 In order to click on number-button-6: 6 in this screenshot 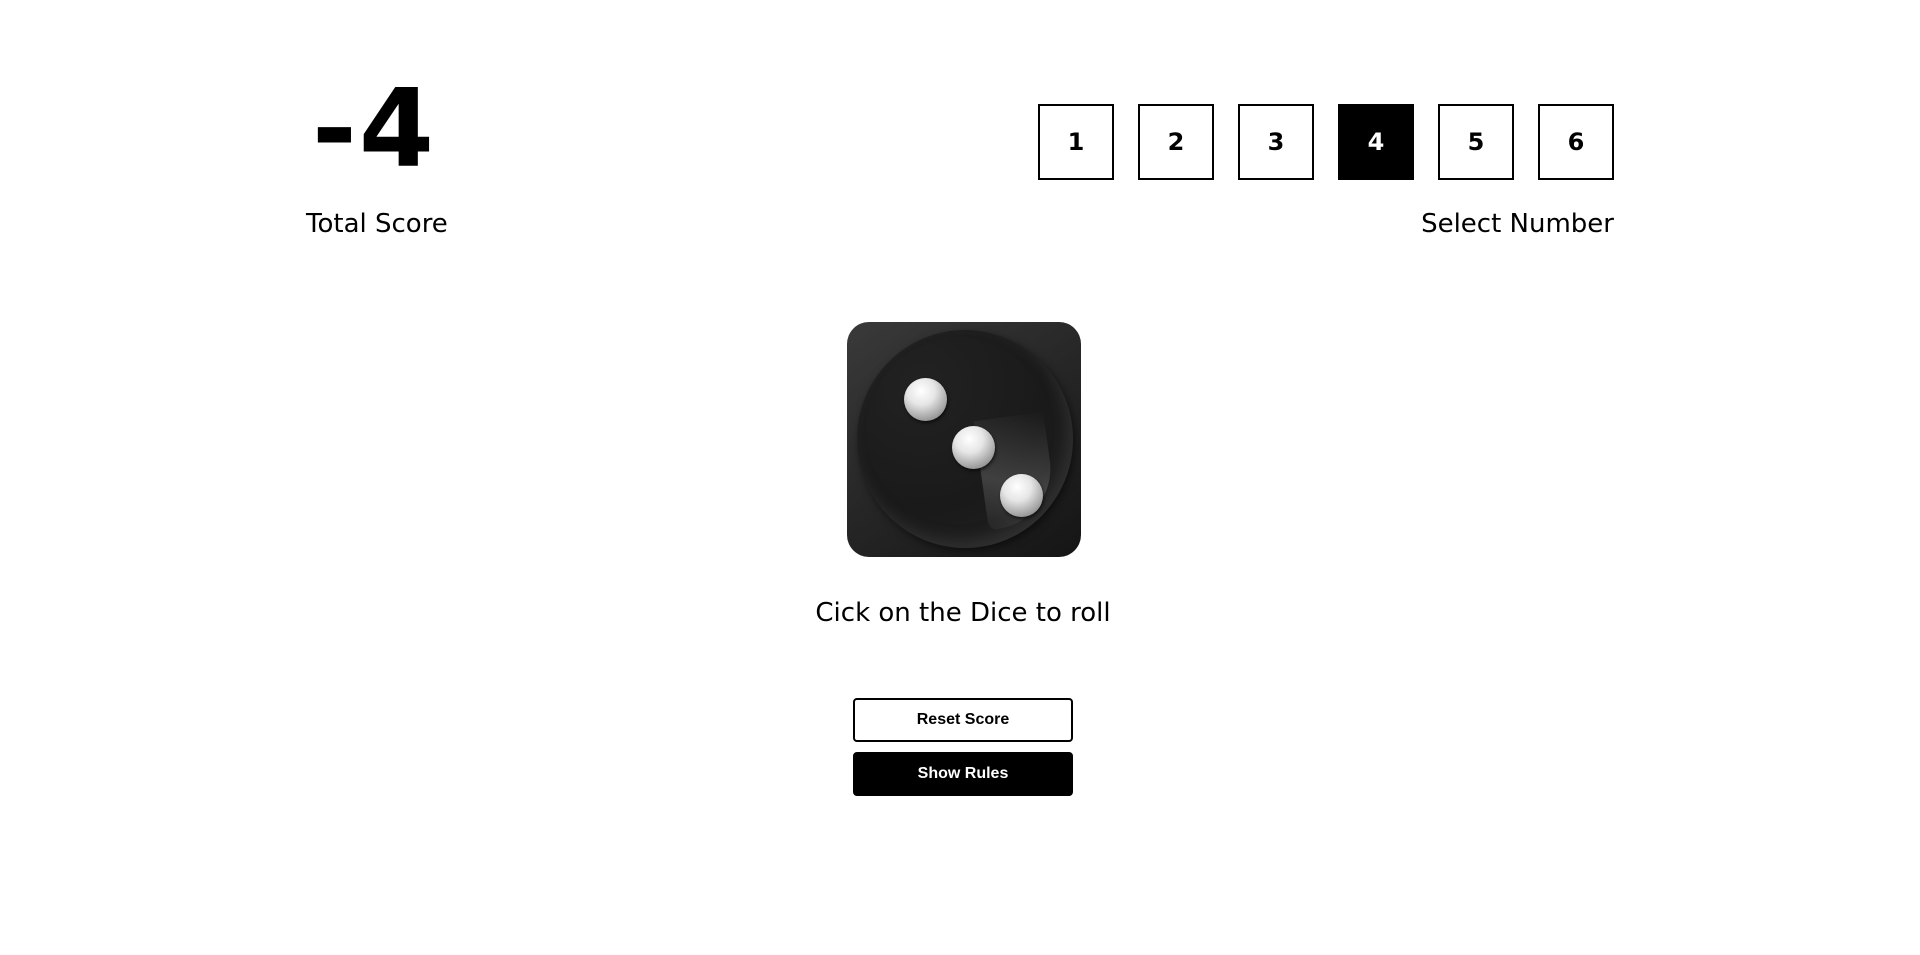, I will do `click(1576, 142)`.